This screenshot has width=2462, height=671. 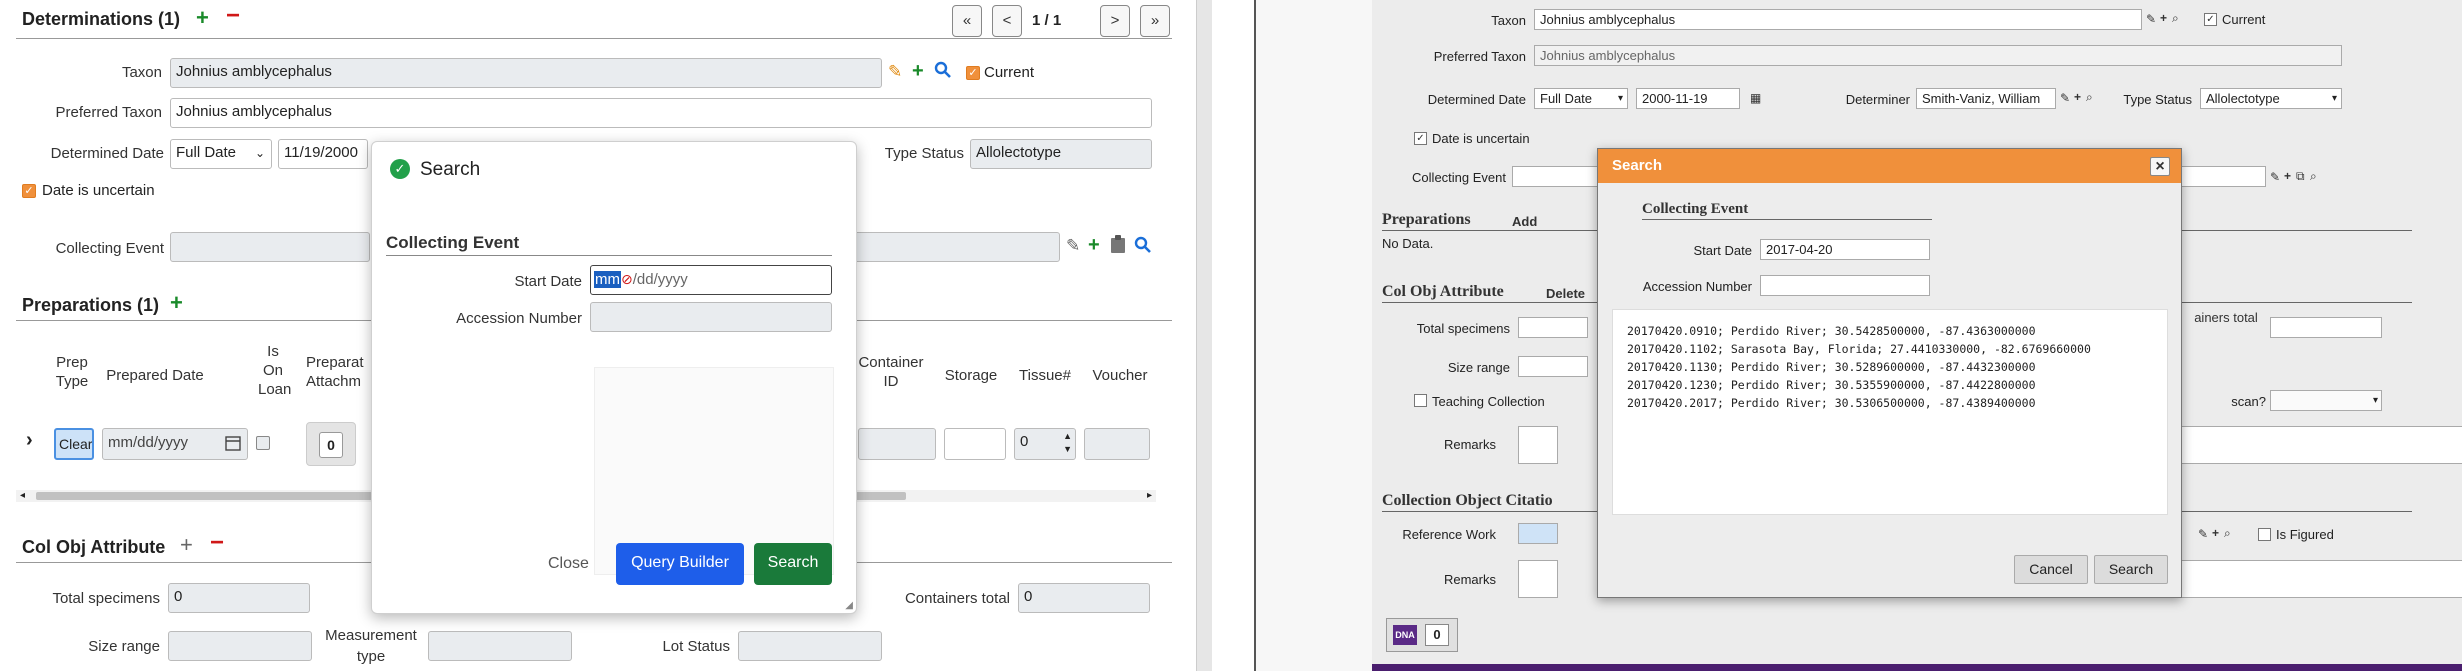 I want to click on add-determination-icon: +, so click(x=202, y=18).